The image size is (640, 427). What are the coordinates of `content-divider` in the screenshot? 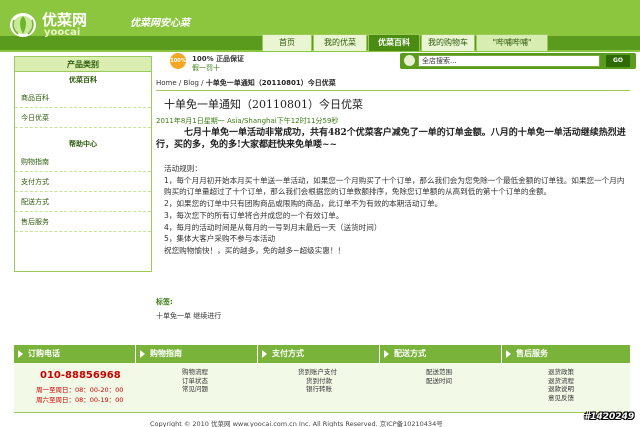 It's located at (393, 90).